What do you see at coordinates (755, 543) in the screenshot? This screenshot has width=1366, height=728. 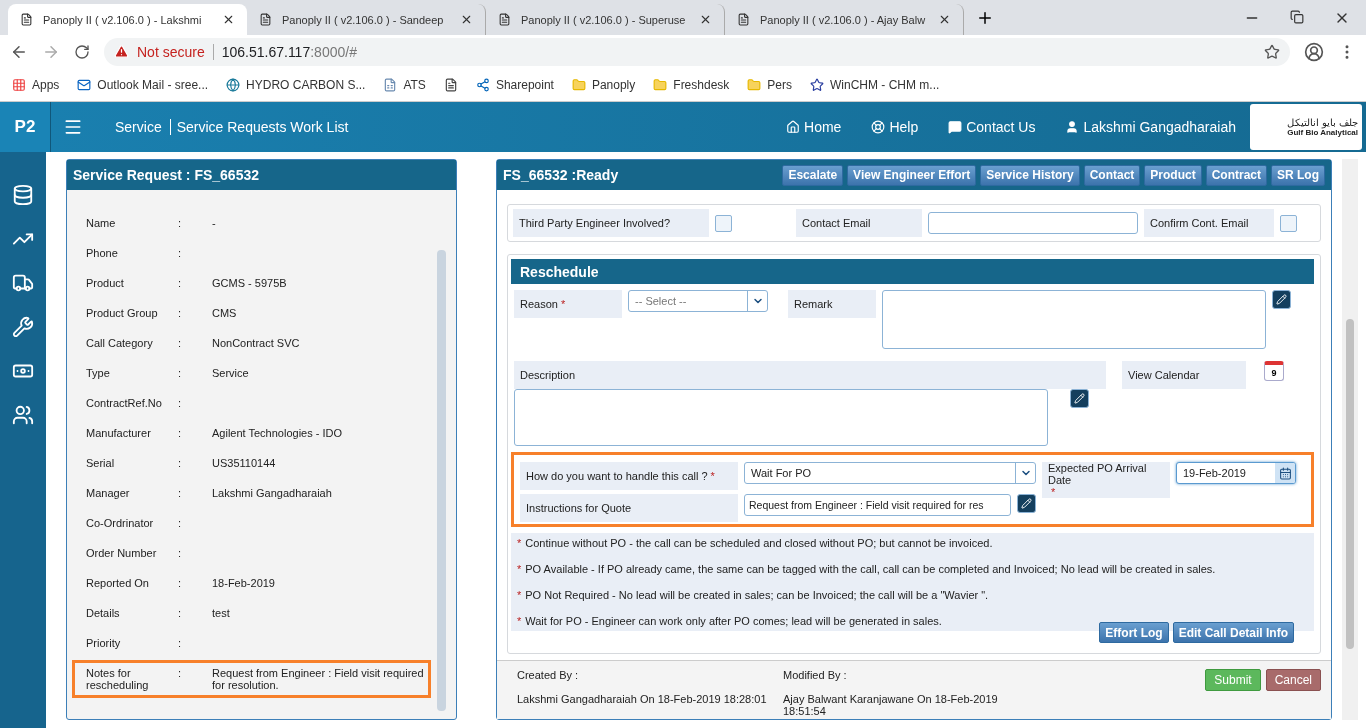 I see `note-text: * Continue without PO - the call can be scheduled and closed without PO; but cannot be invoiced.` at bounding box center [755, 543].